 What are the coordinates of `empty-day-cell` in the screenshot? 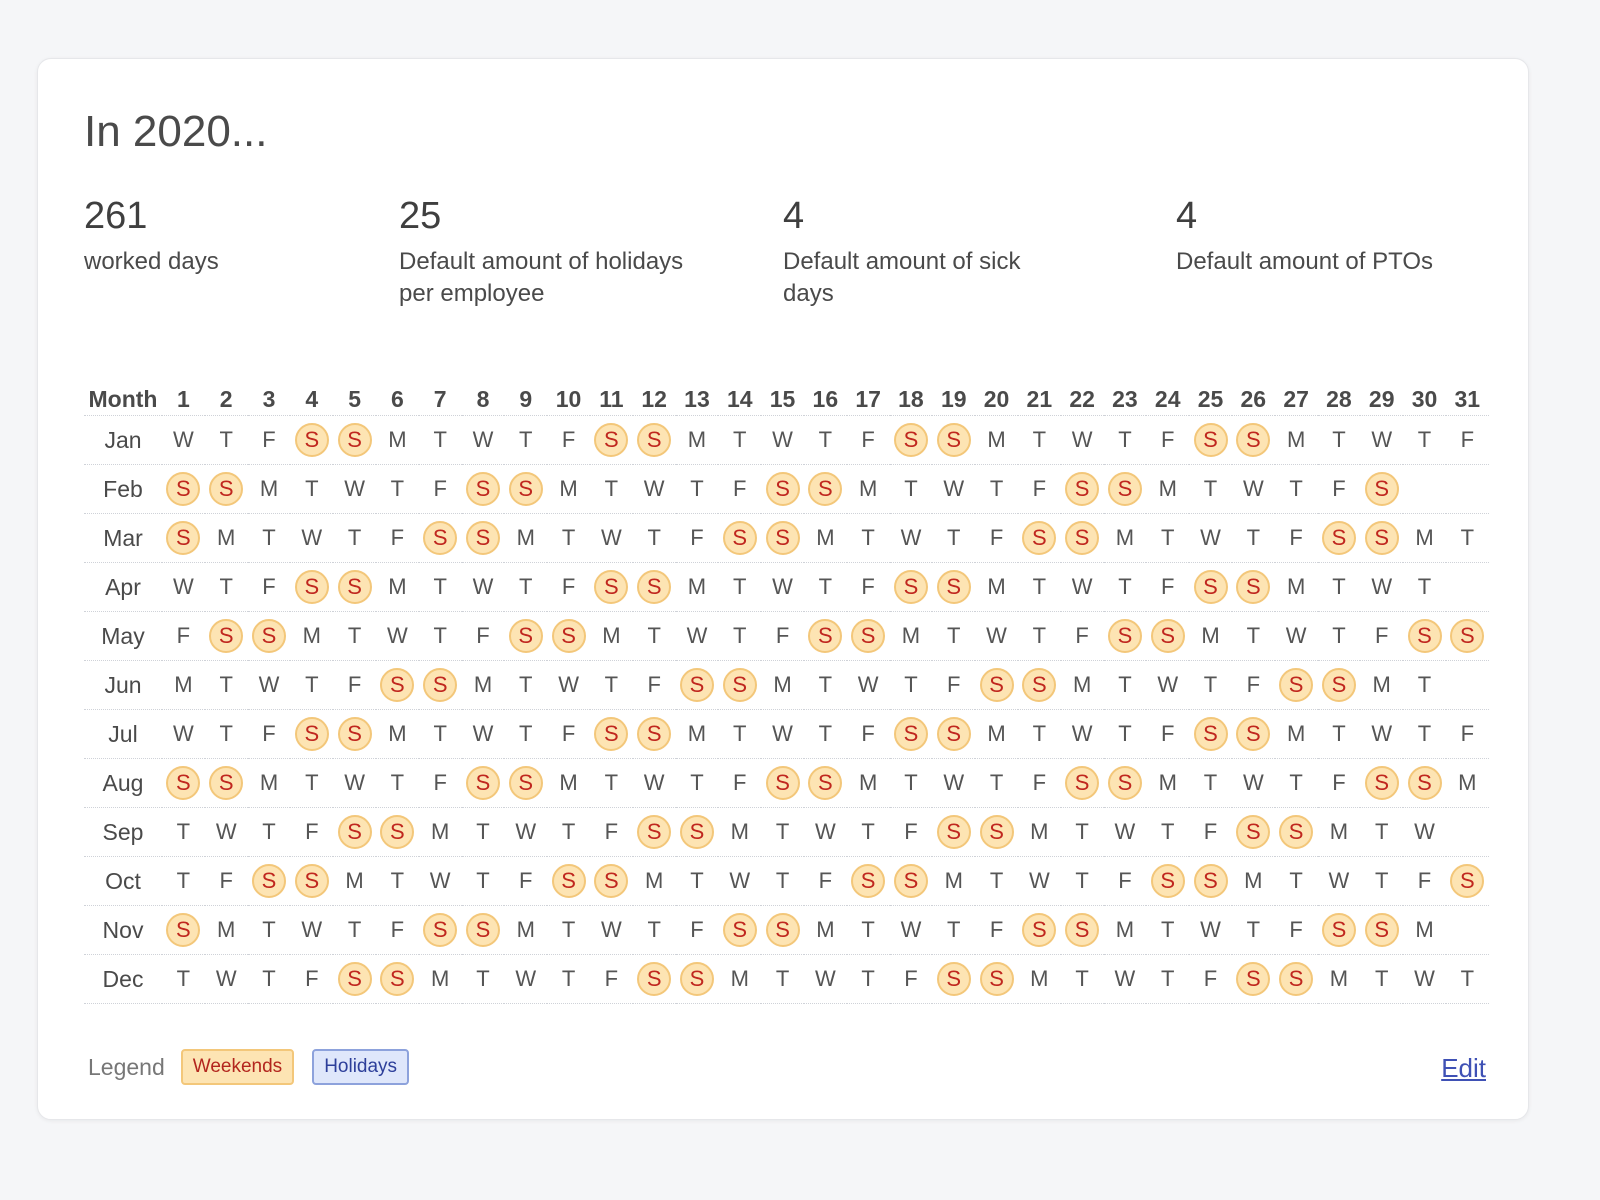 It's located at (1467, 685).